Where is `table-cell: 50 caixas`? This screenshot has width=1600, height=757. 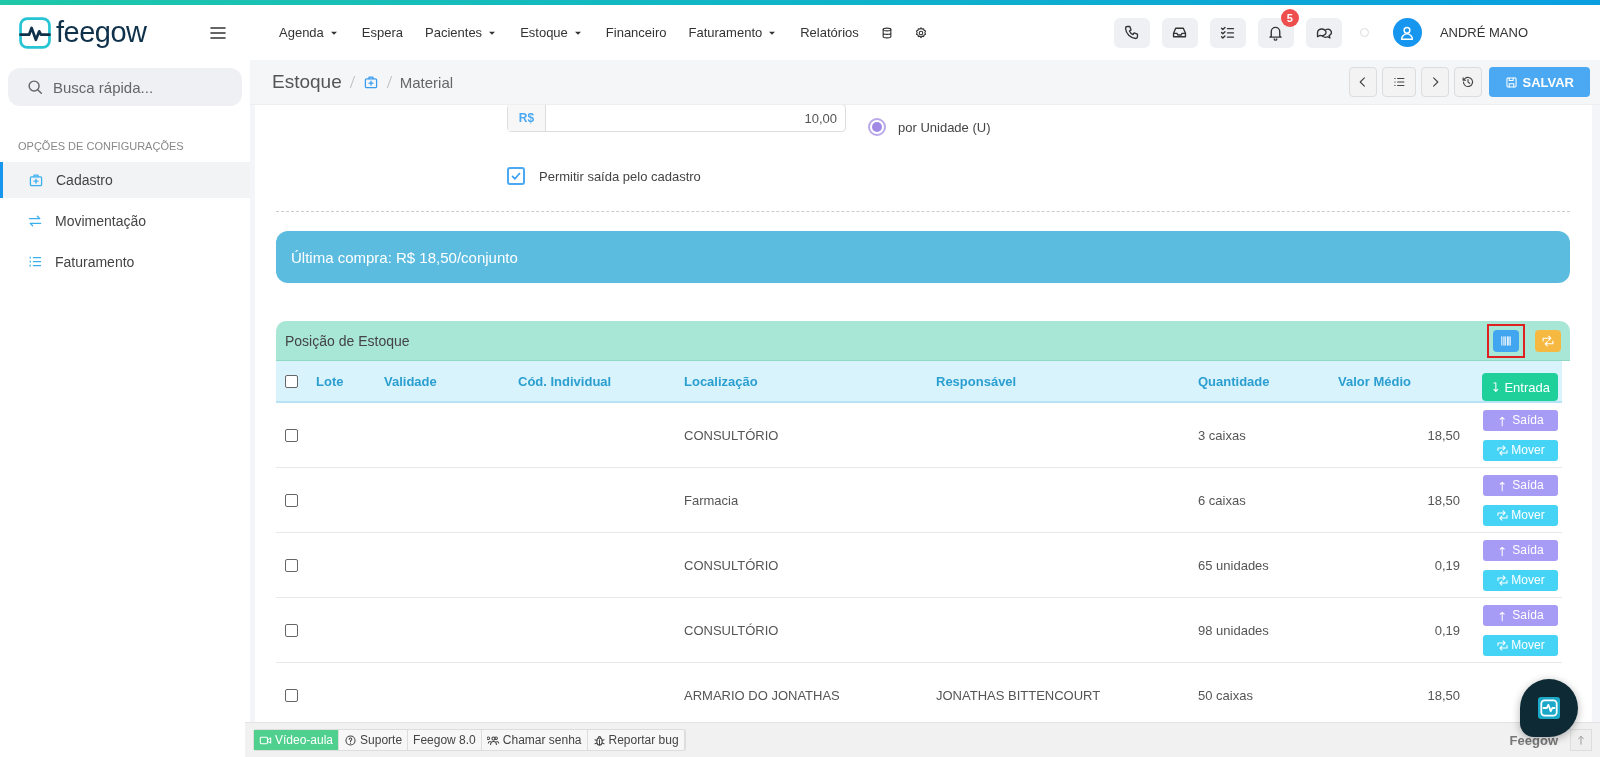
table-cell: 50 caixas is located at coordinates (1225, 695).